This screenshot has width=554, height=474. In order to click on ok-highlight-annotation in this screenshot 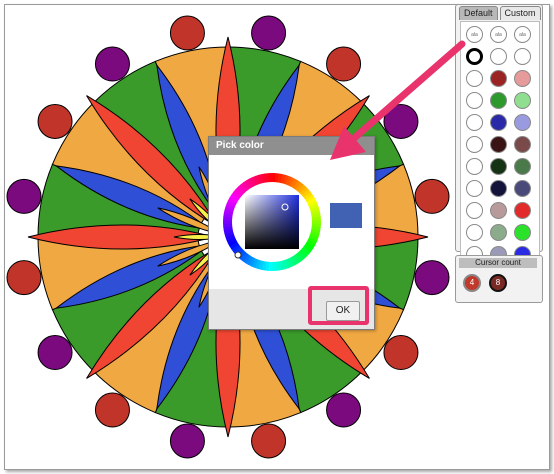, I will do `click(338, 305)`.